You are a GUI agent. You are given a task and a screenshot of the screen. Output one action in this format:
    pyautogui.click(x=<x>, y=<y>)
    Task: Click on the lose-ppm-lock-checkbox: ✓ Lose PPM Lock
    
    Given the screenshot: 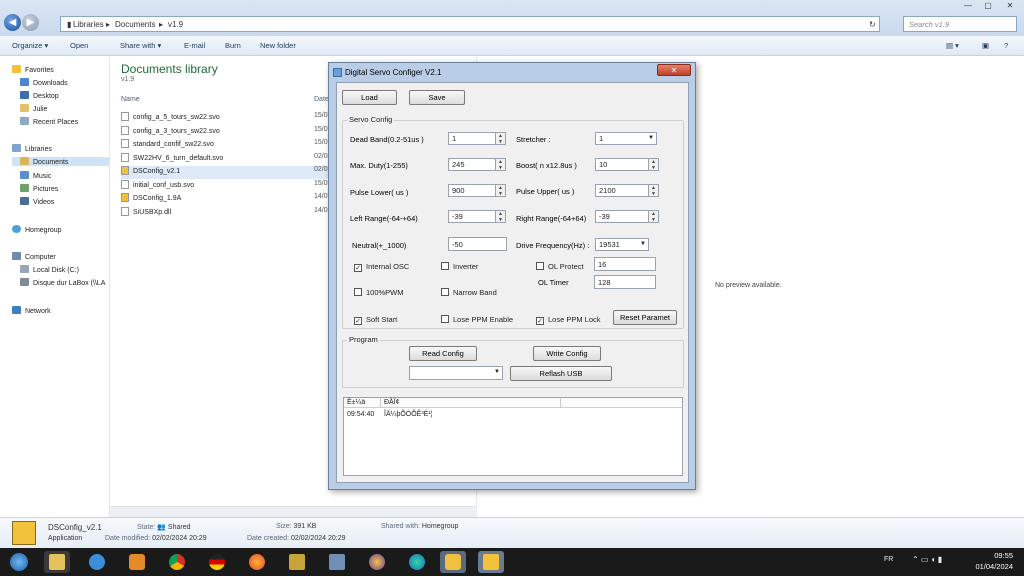 What is the action you would take?
    pyautogui.click(x=568, y=320)
    